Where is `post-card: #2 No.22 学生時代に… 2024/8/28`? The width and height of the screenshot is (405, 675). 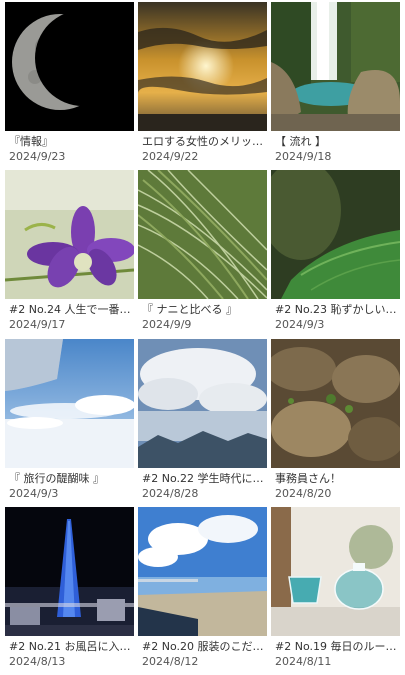
post-card: #2 No.22 学生時代に… 2024/8/28 is located at coordinates (202, 421).